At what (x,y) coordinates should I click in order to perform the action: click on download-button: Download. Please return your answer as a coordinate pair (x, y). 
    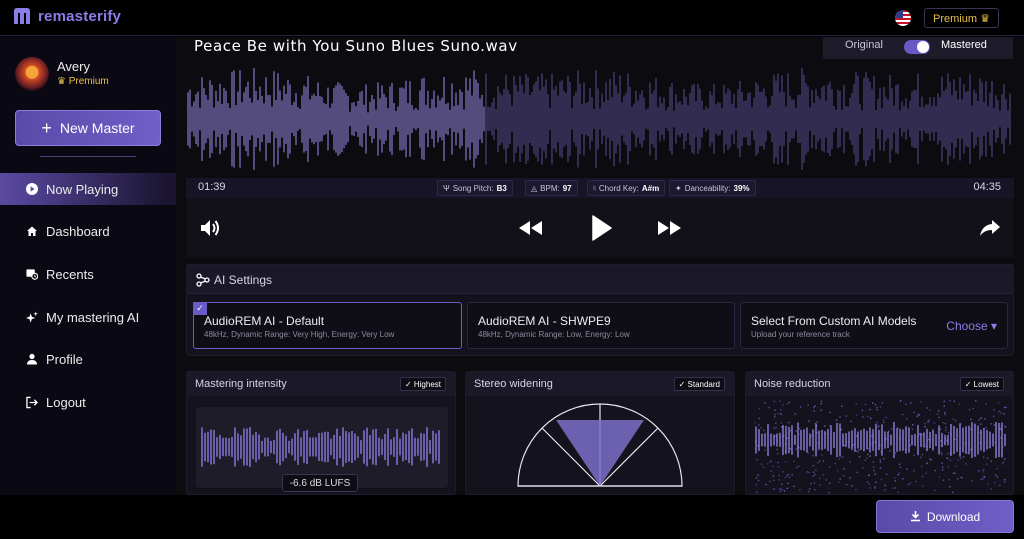
    Looking at the image, I should click on (945, 516).